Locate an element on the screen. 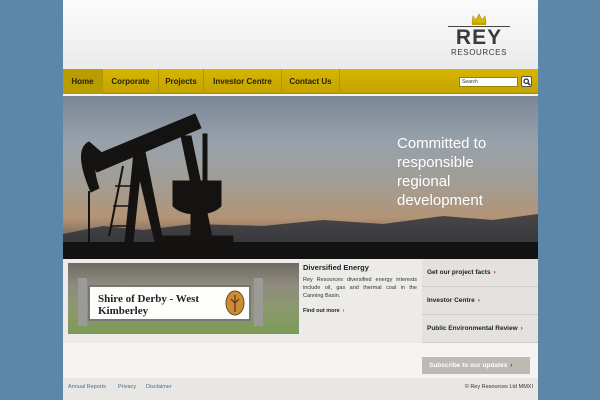 Image resolution: width=600 pixels, height=400 pixels. shire-emblem-icon is located at coordinates (235, 303).